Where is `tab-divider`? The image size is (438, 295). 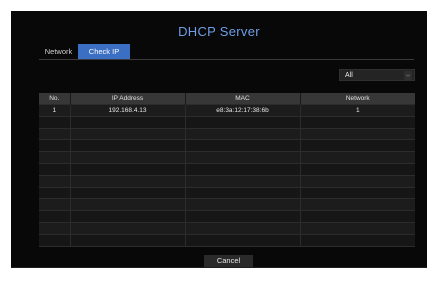
tab-divider is located at coordinates (226, 59).